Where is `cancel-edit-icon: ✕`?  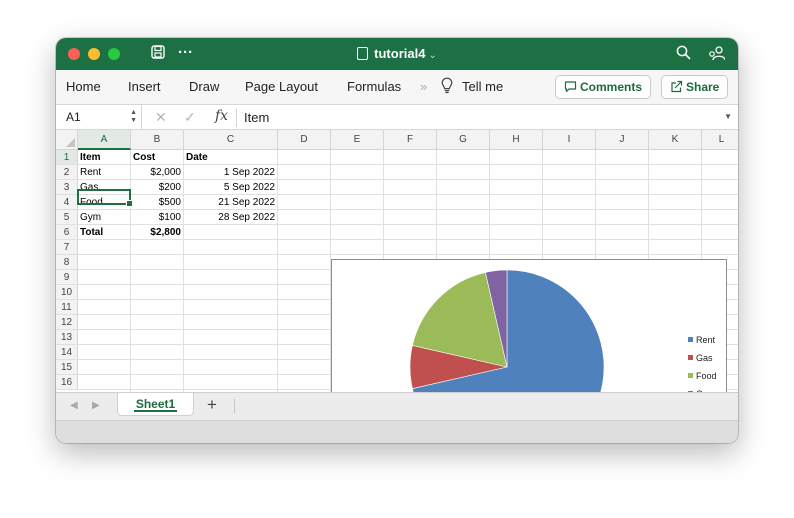 cancel-edit-icon: ✕ is located at coordinates (161, 117).